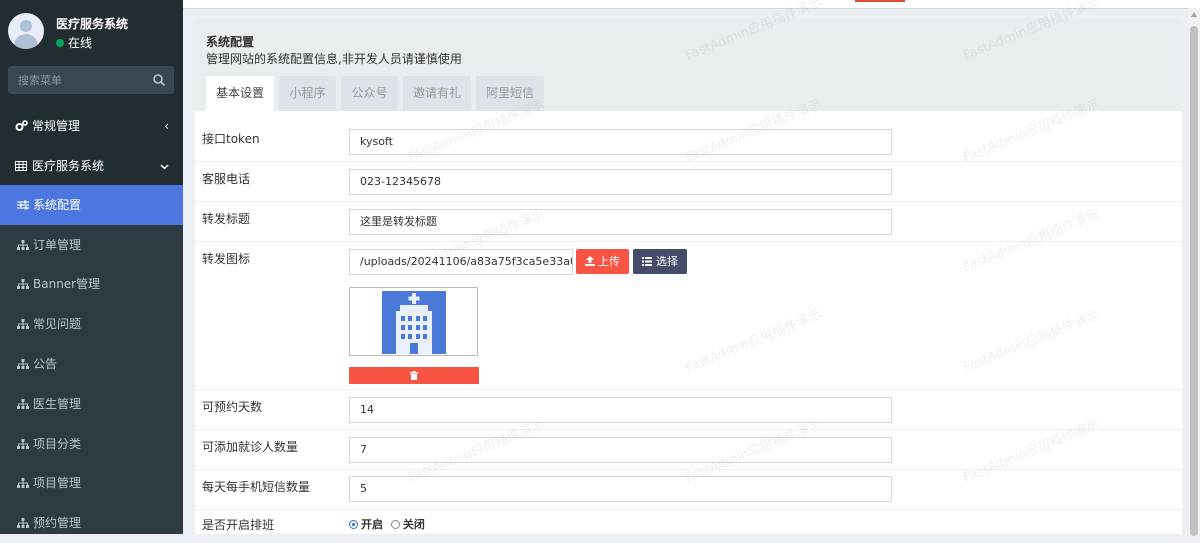  What do you see at coordinates (413, 524) in the screenshot?
I see `radio-label: 关闭` at bounding box center [413, 524].